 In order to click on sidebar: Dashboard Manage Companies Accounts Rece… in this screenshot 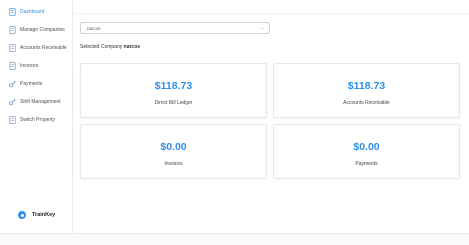, I will do `click(36, 116)`.